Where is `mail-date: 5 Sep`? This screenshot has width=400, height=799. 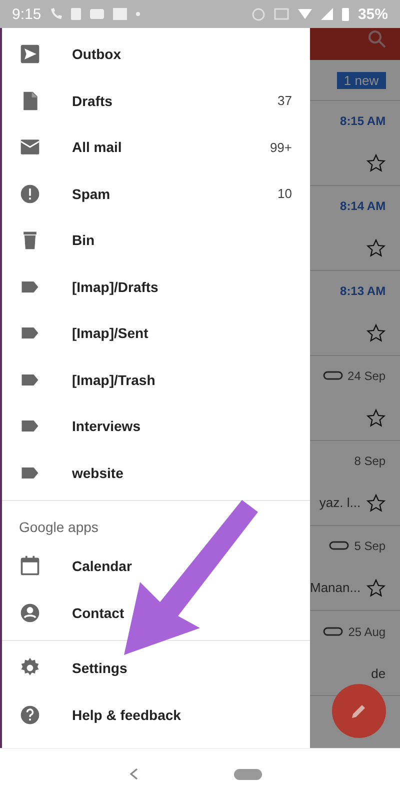
mail-date: 5 Sep is located at coordinates (370, 545).